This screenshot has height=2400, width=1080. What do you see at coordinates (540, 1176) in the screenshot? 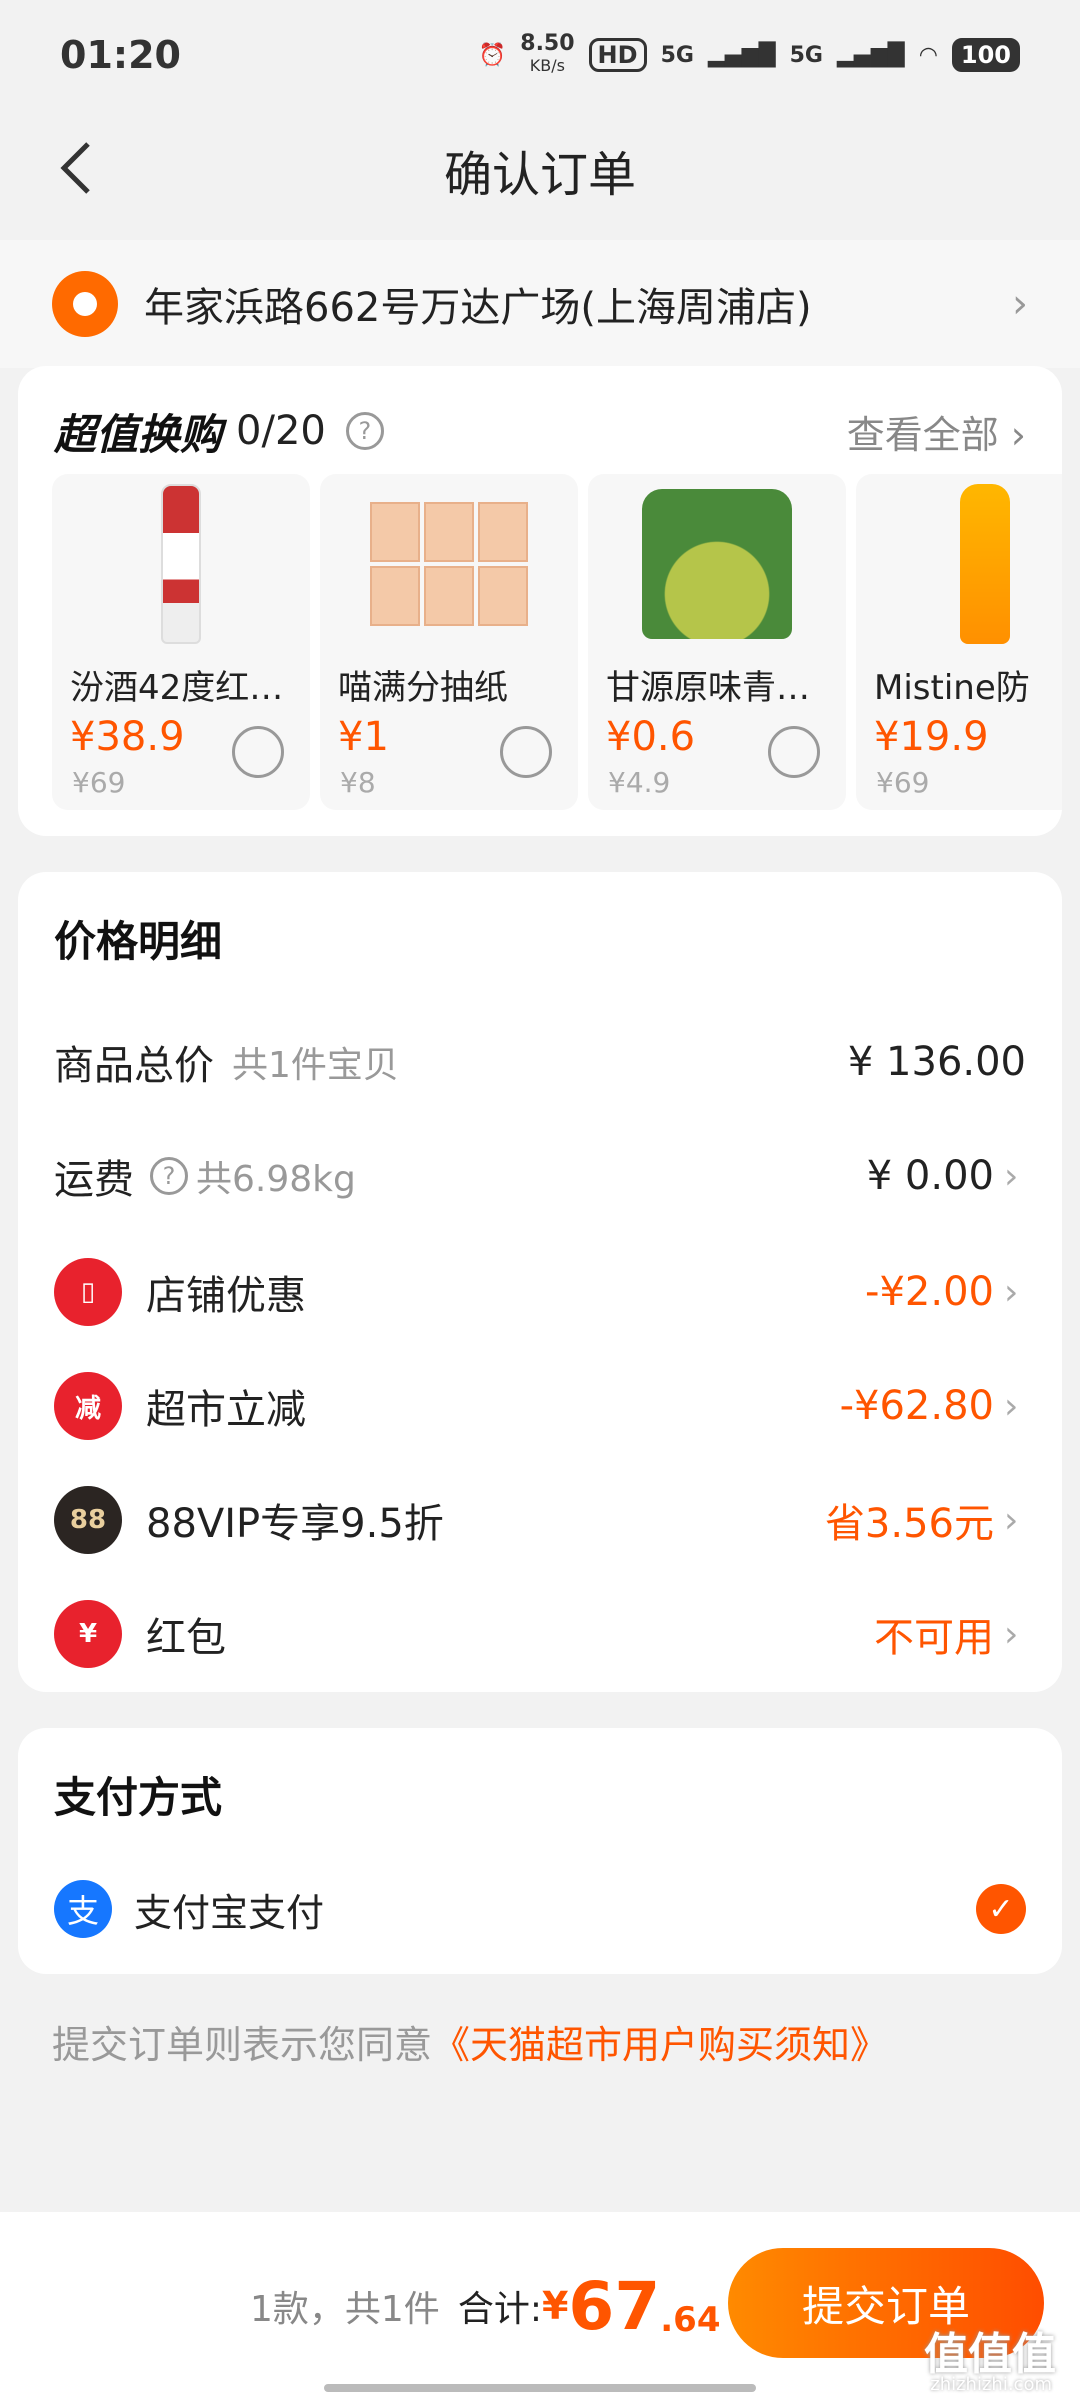
I see `shipping-row: 运费 ? 共6.98kg ¥ 0.00 ›` at bounding box center [540, 1176].